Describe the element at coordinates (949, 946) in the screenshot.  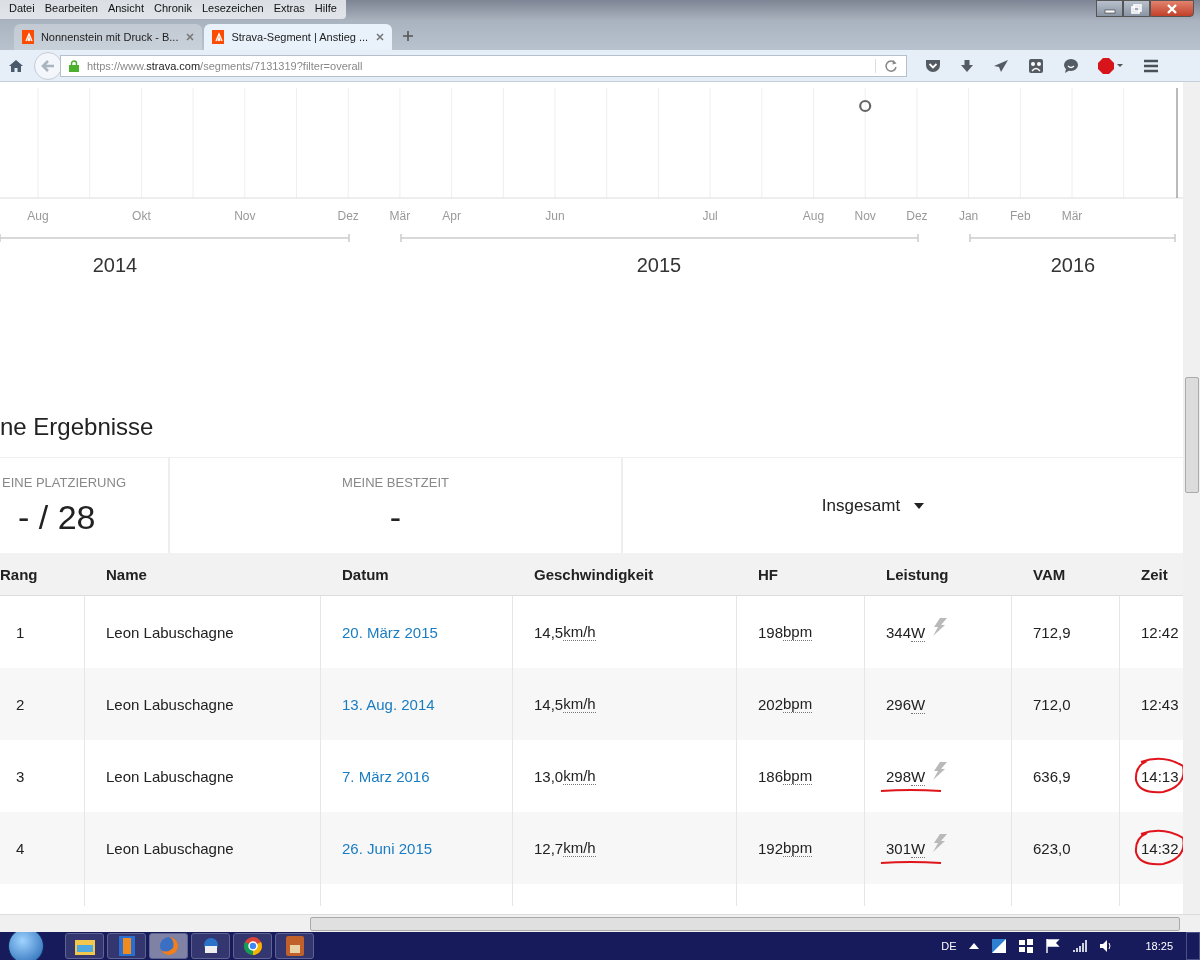
I see `language-indicator: DE` at that location.